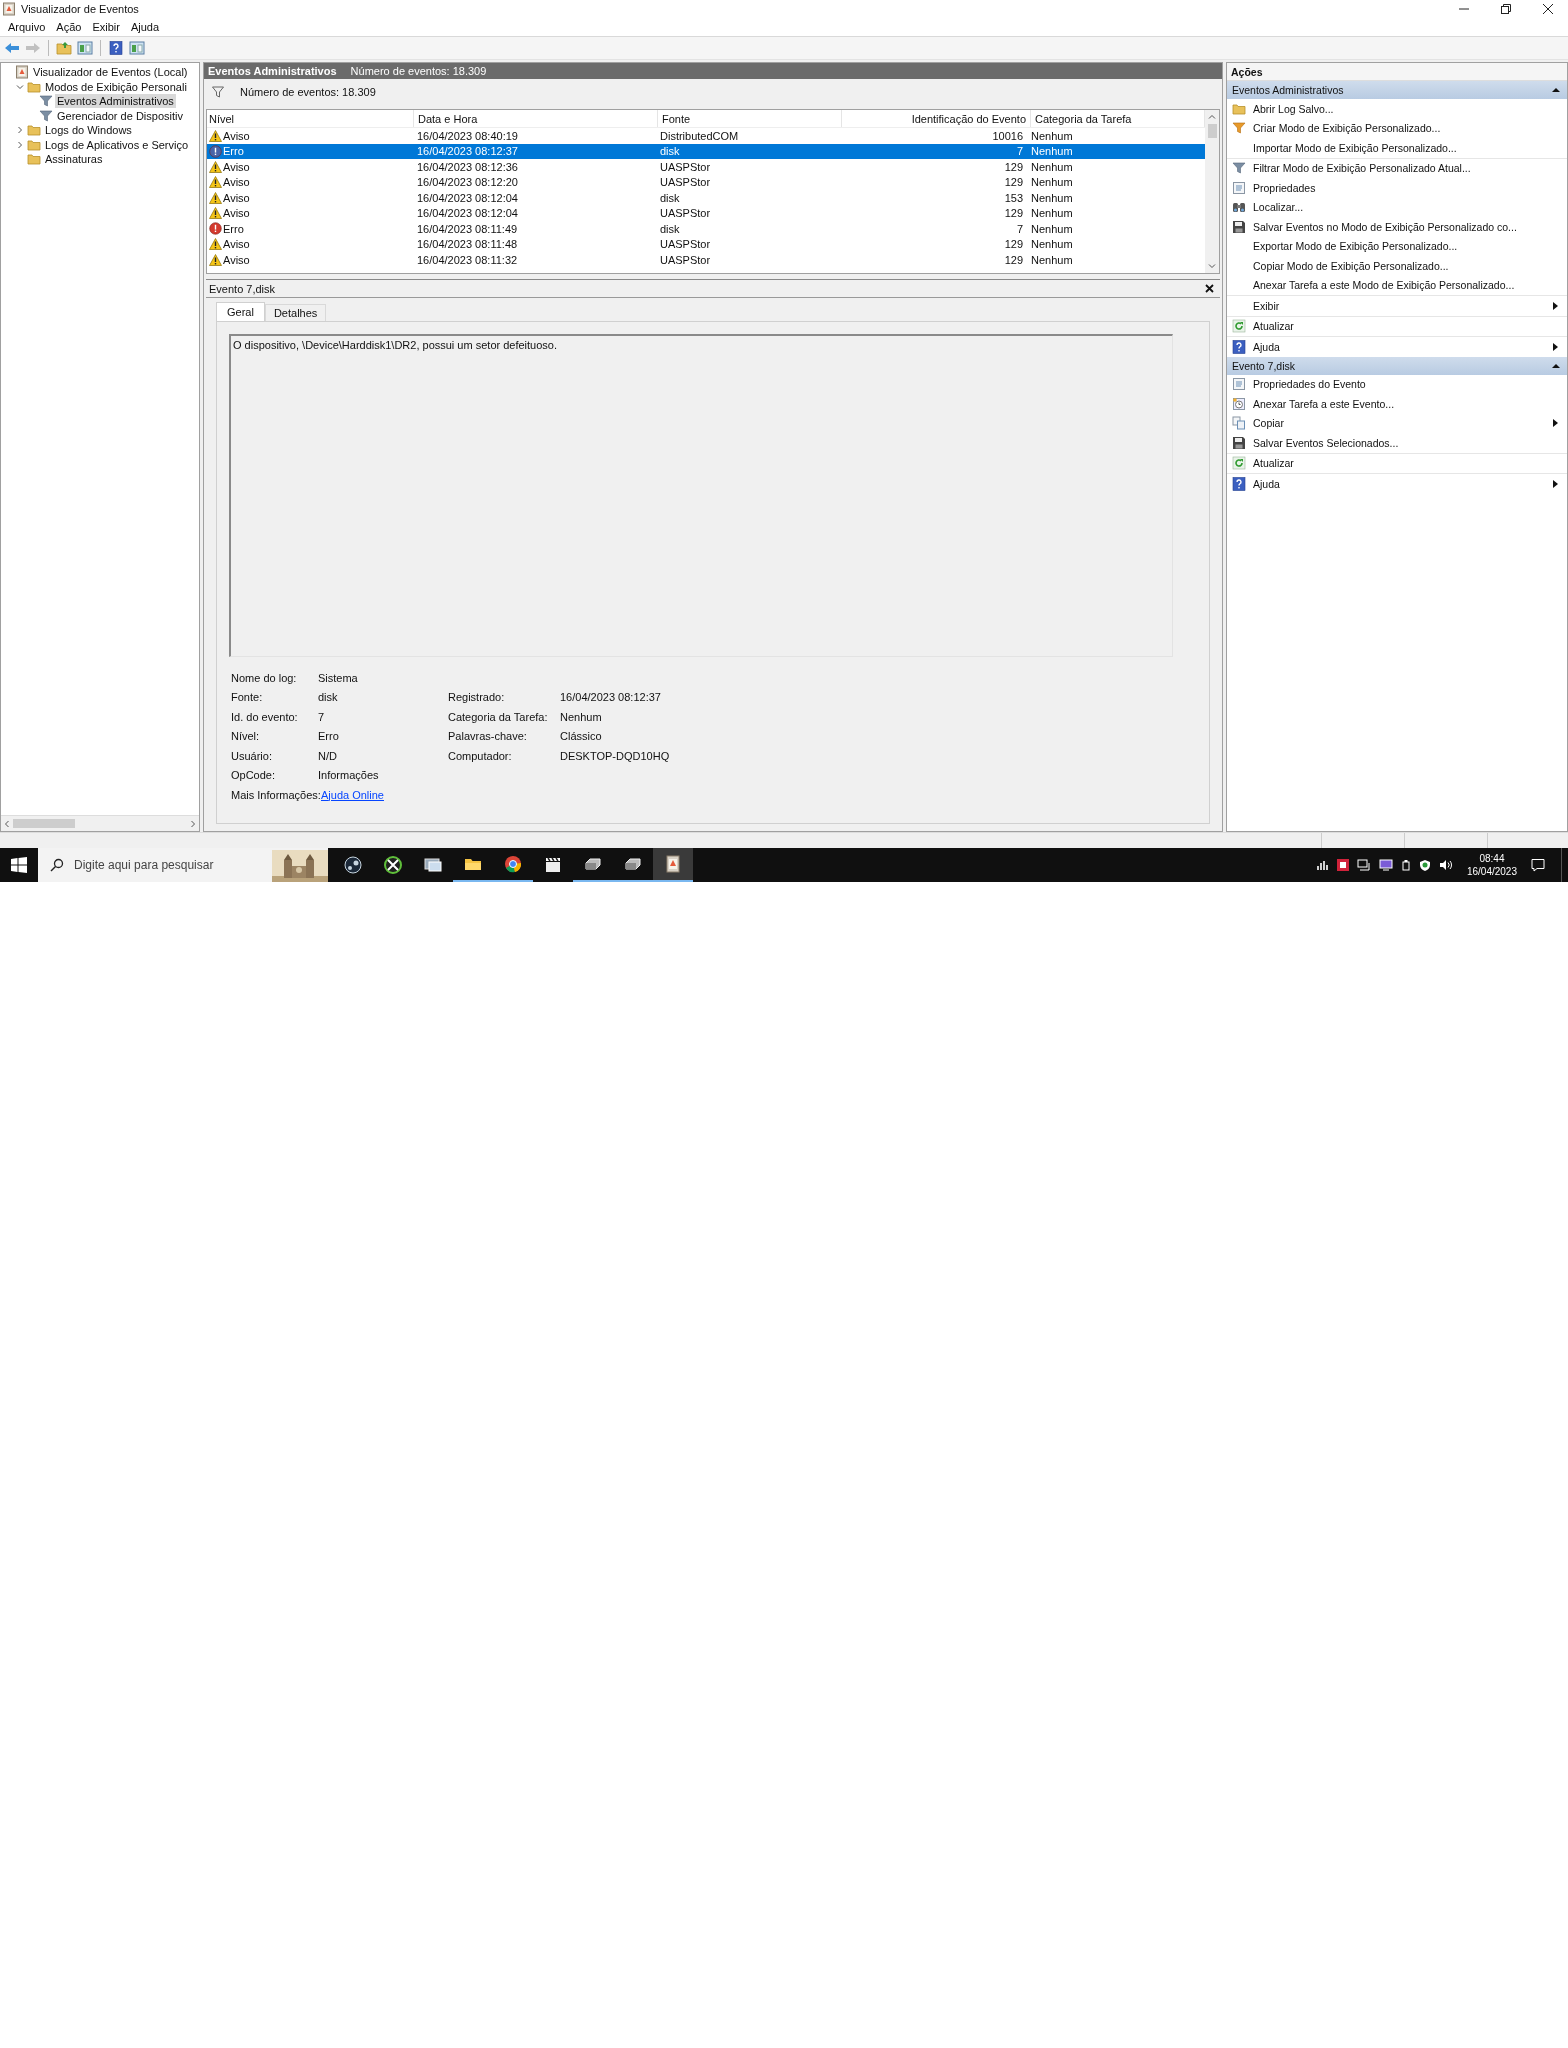 The width and height of the screenshot is (1568, 2048). What do you see at coordinates (467, 244) in the screenshot?
I see `date-cell-text: 16/04/2023 08:11:48` at bounding box center [467, 244].